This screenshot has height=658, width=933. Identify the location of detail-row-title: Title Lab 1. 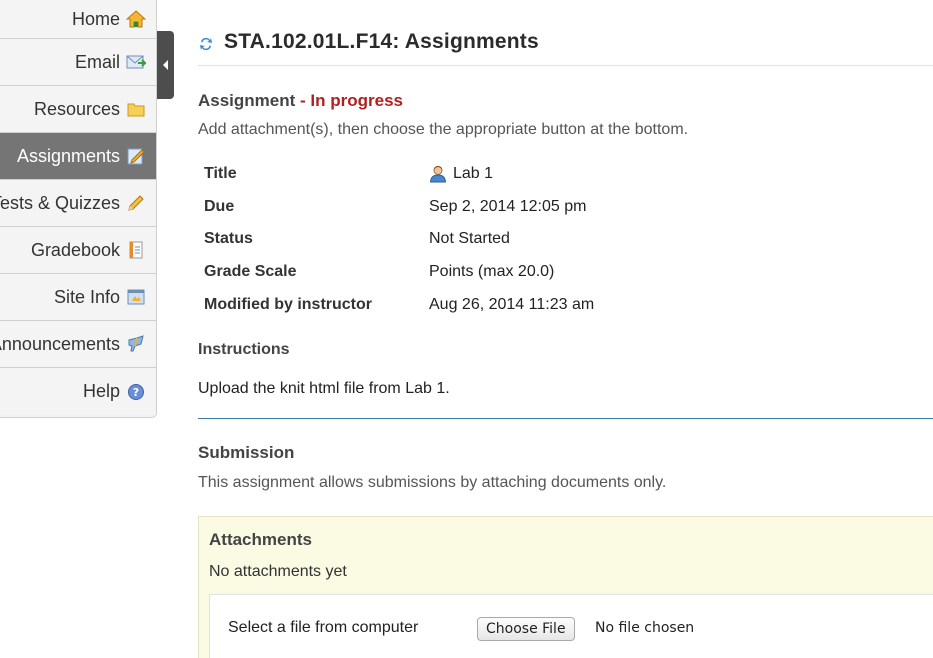
(504, 174).